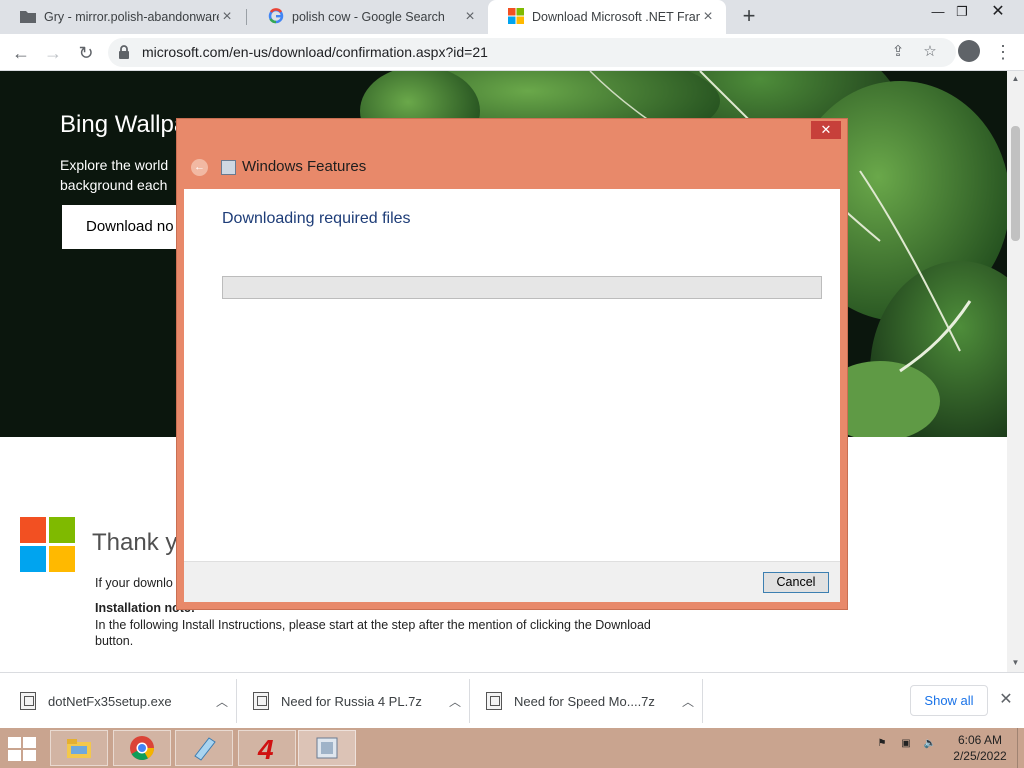 This screenshot has height=768, width=1024. Describe the element at coordinates (616, 17) in the screenshot. I see `tab-label: Download Microsoft .NET Frame` at that location.